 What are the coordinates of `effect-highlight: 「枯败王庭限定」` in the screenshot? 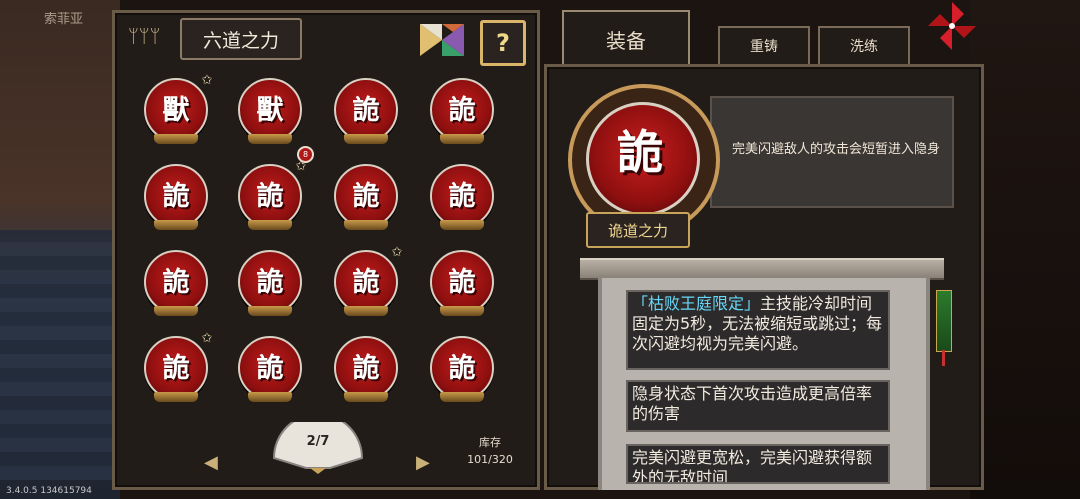 It's located at (696, 303).